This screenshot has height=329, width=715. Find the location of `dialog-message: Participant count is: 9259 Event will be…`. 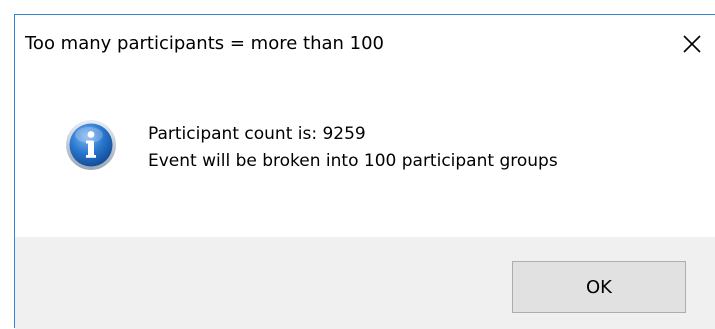

dialog-message: Participant count is: 9259 Event will be… is located at coordinates (353, 148).